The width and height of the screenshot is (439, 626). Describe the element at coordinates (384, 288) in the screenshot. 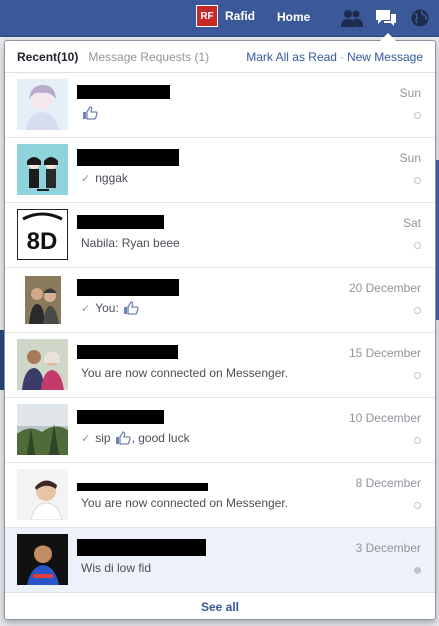

I see `message-time: 20 December` at that location.